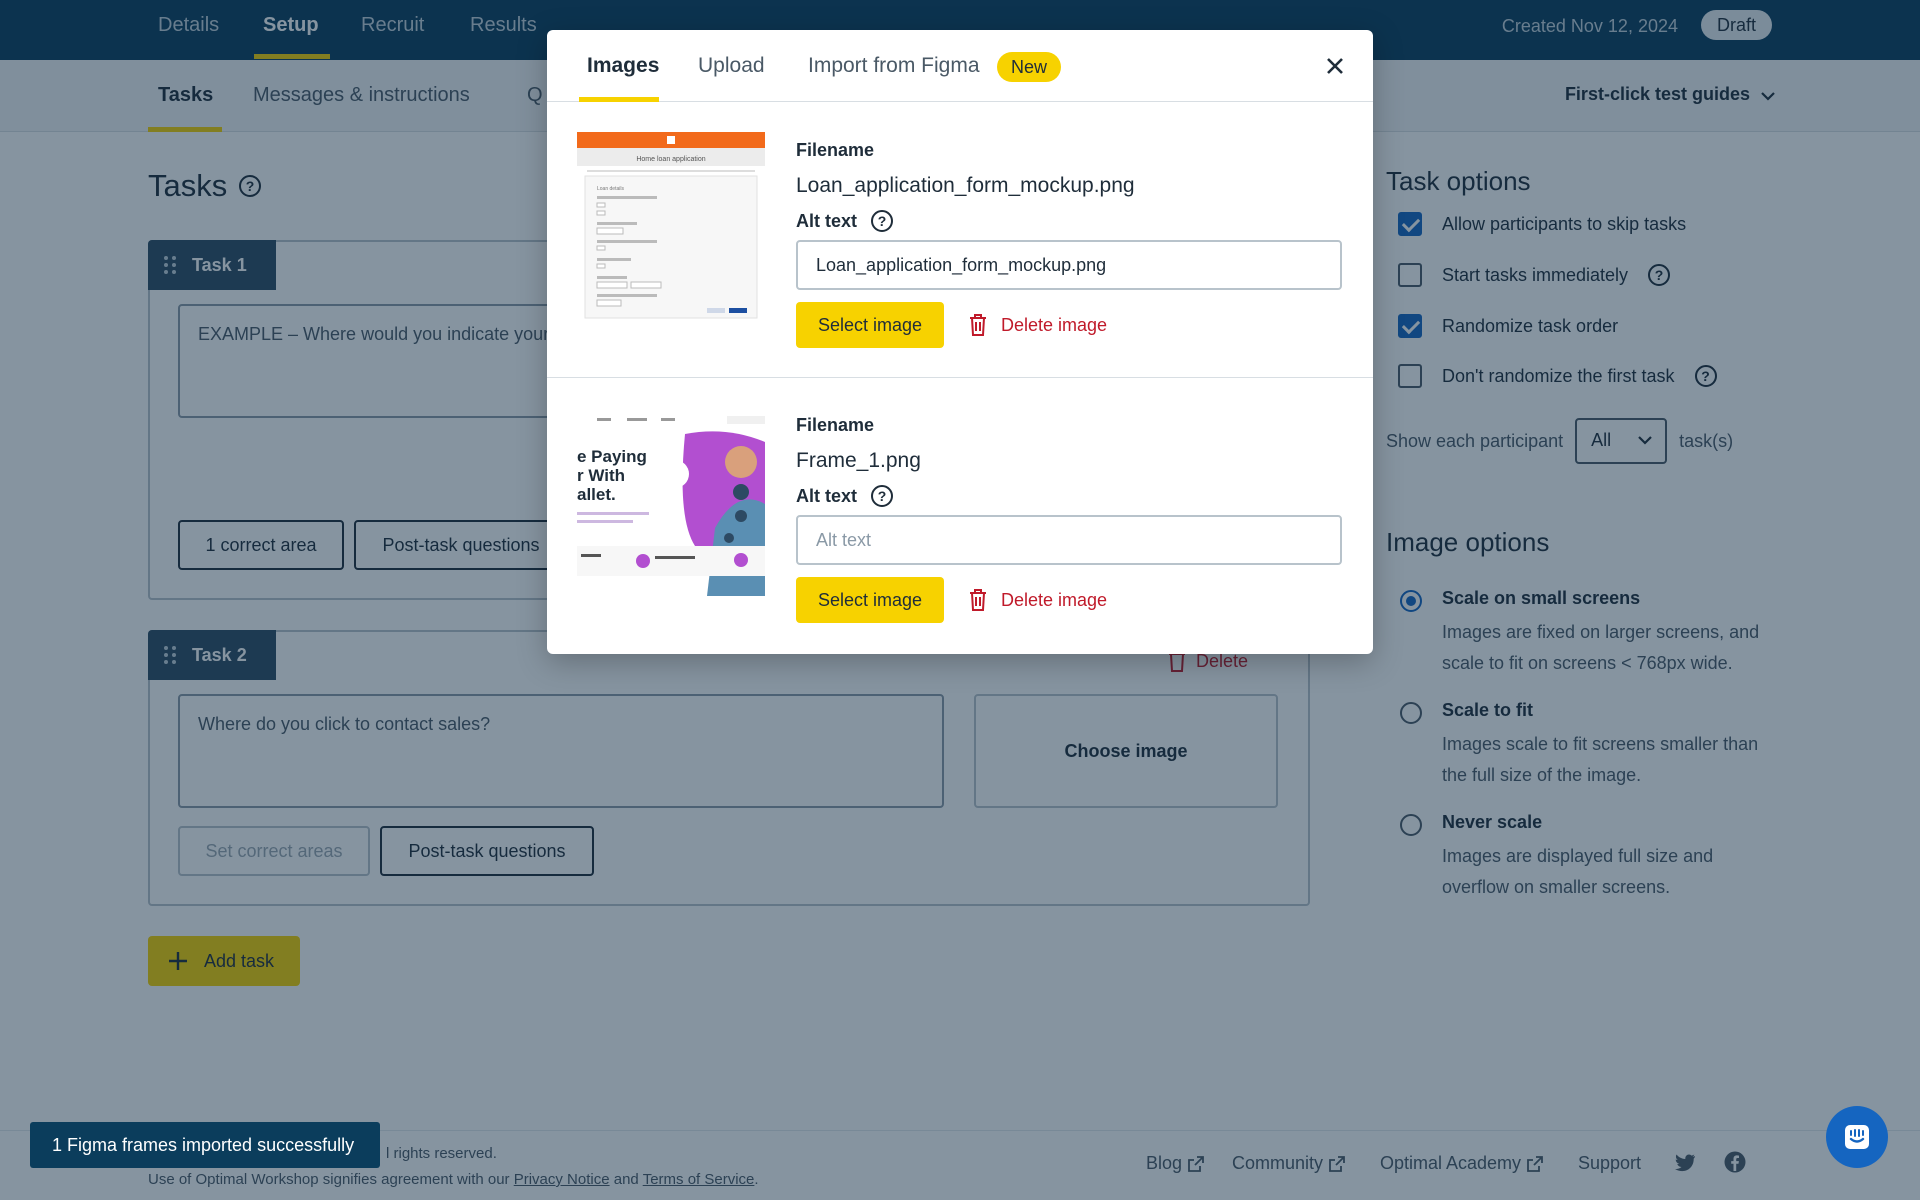 Image resolution: width=1920 pixels, height=1200 pixels. I want to click on filename-value: Frame_1.png, so click(858, 460).